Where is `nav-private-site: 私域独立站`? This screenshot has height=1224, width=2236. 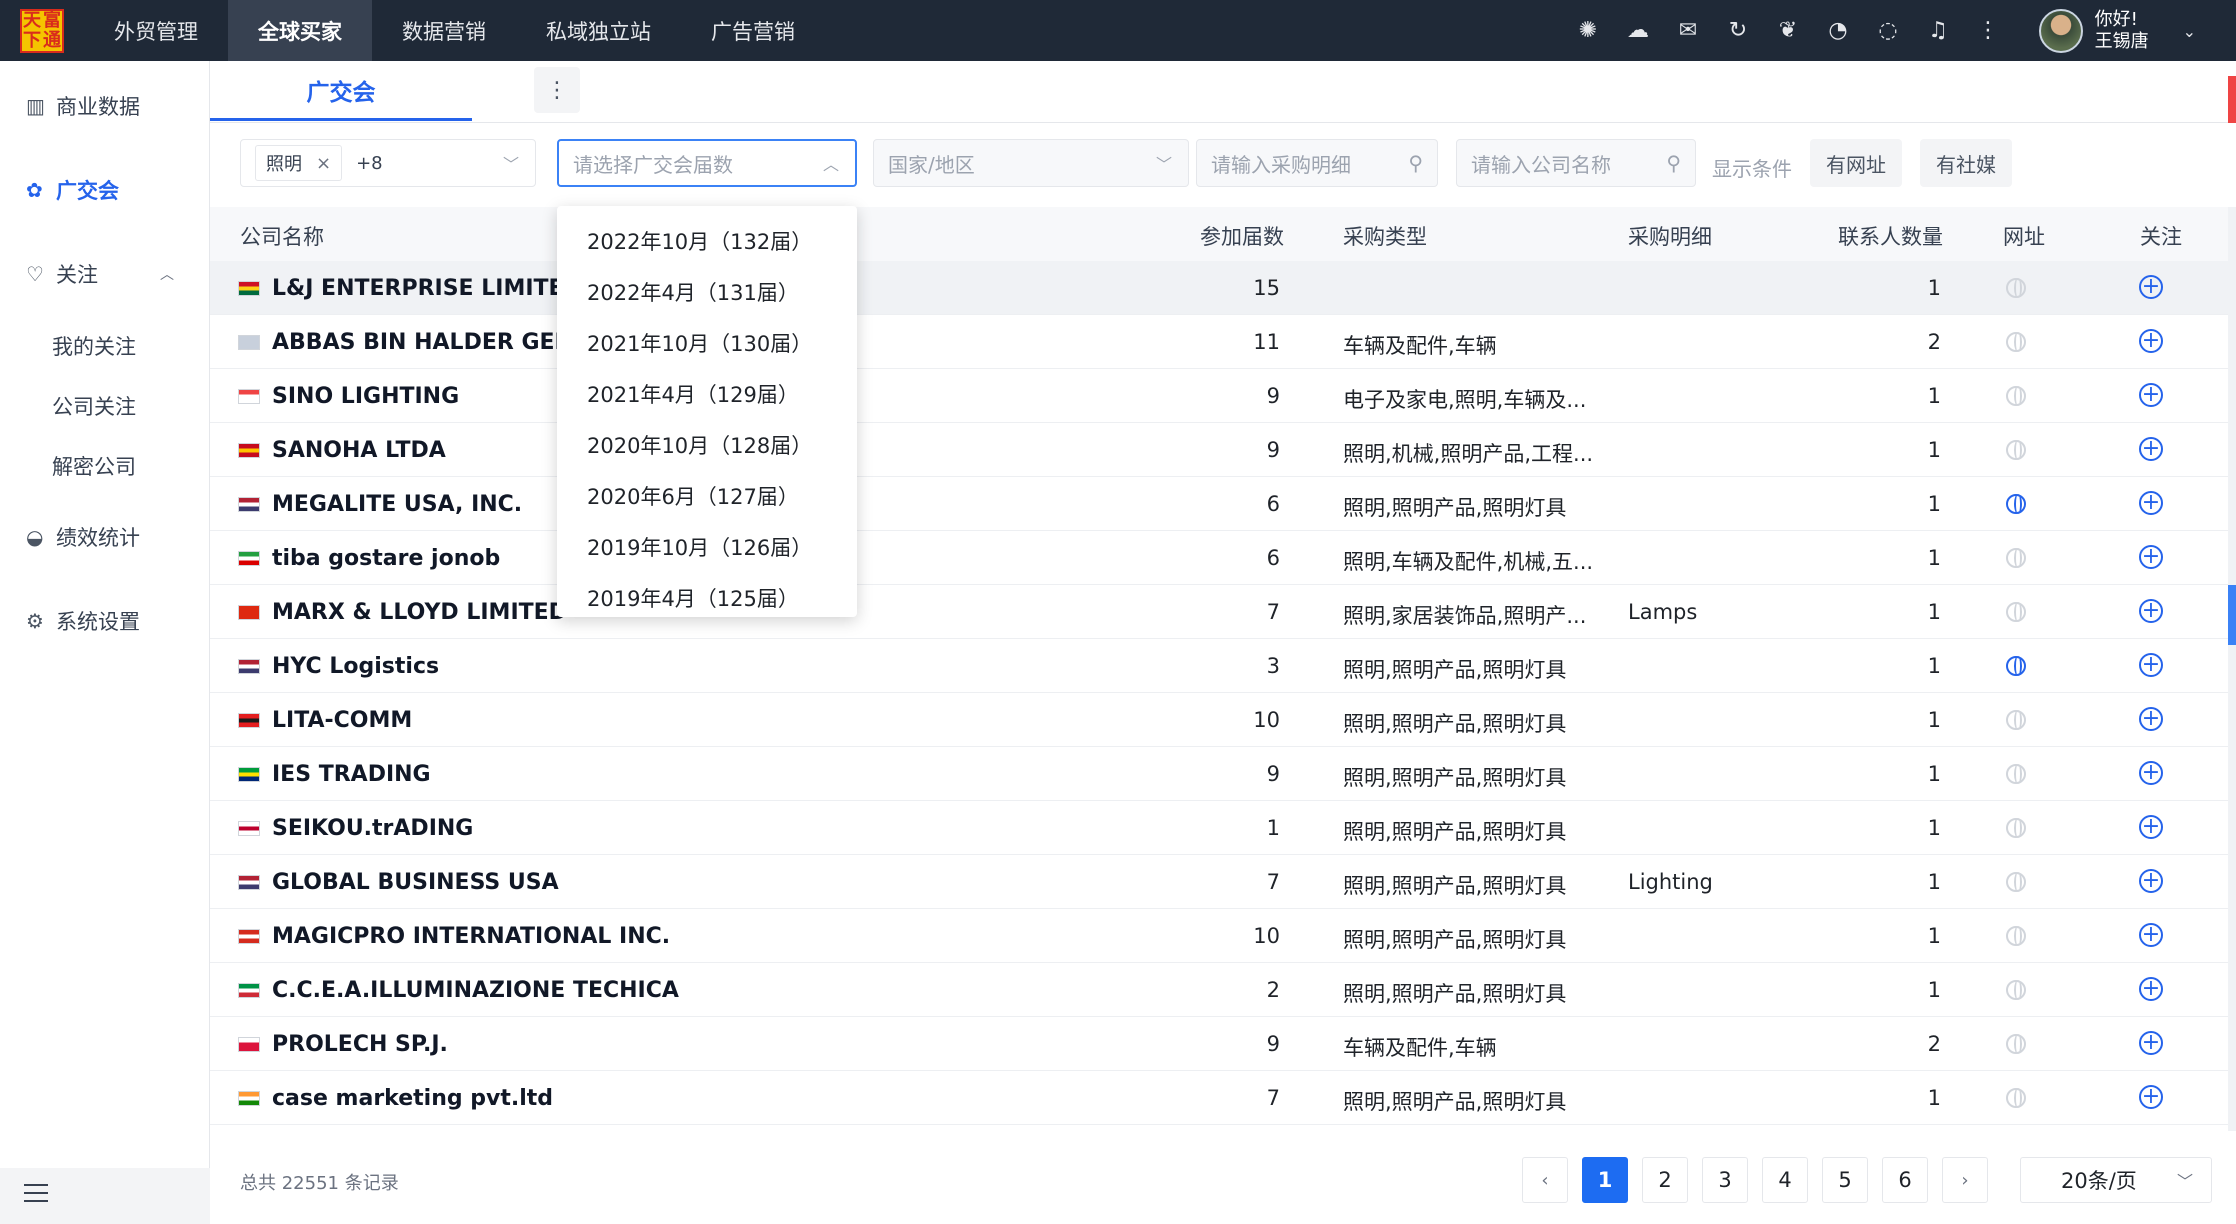 nav-private-site: 私域独立站 is located at coordinates (598, 30).